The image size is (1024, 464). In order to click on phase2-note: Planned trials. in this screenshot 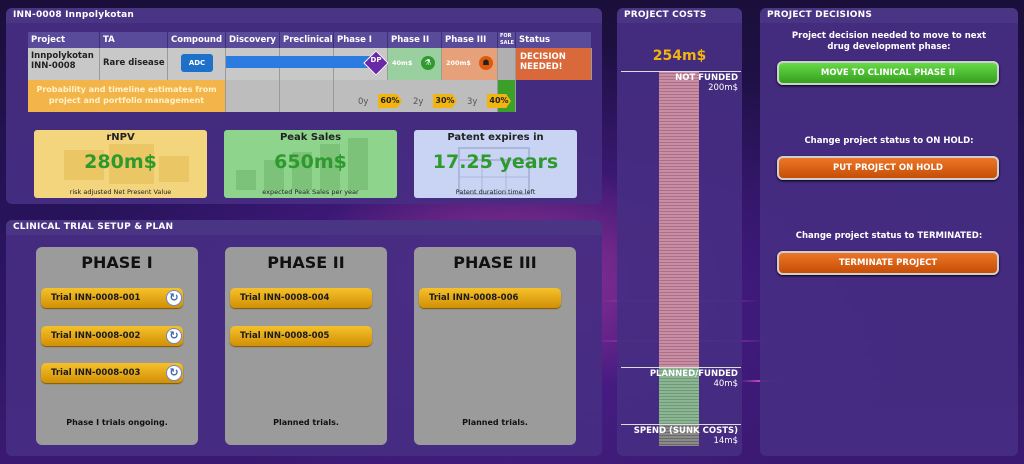, I will do `click(306, 422)`.